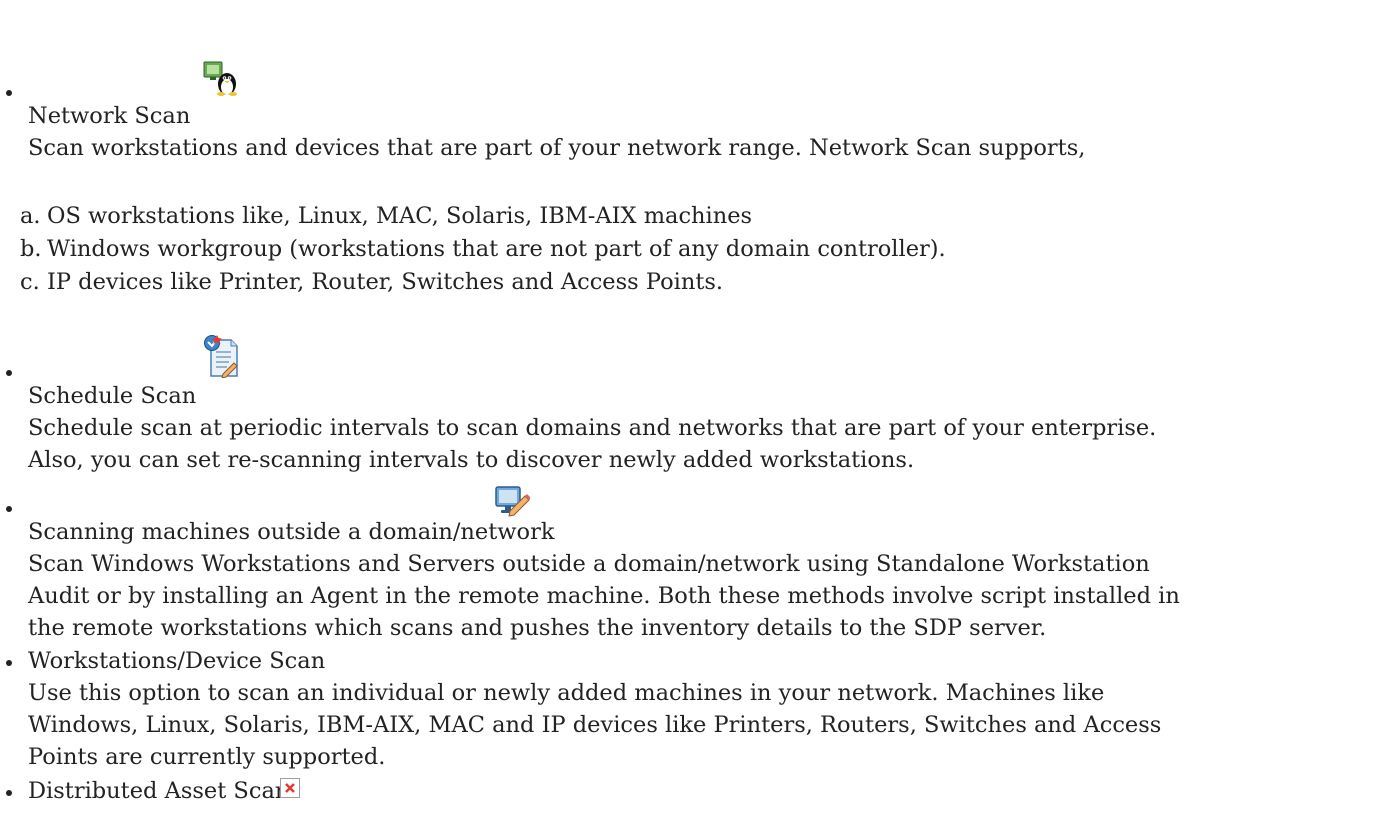 The image size is (1399, 822). What do you see at coordinates (221, 80) in the screenshot?
I see `linux-tux-network-icon` at bounding box center [221, 80].